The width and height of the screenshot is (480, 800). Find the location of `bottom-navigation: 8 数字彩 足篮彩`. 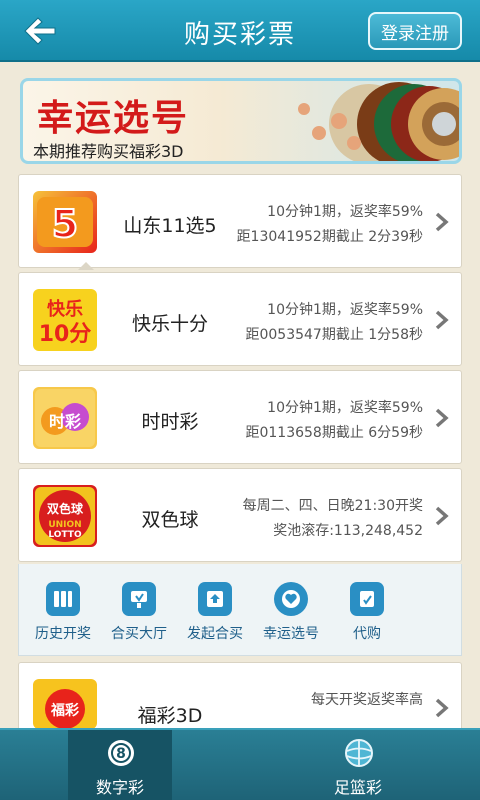

bottom-navigation: 8 数字彩 足篮彩 is located at coordinates (240, 764).